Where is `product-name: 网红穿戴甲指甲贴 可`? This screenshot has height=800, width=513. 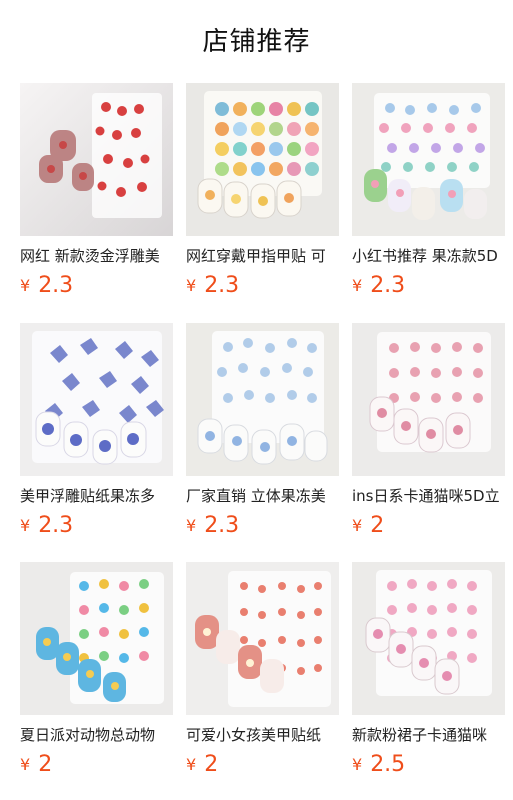
product-name: 网红穿戴甲指甲贴 可 is located at coordinates (264, 256).